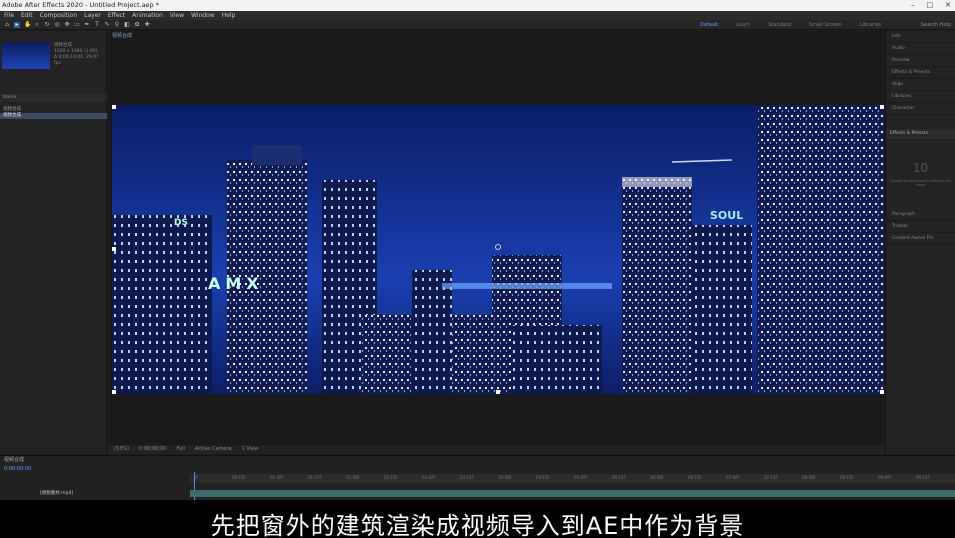  What do you see at coordinates (27, 25) in the screenshot?
I see `hand-tool-icon: ✋` at bounding box center [27, 25].